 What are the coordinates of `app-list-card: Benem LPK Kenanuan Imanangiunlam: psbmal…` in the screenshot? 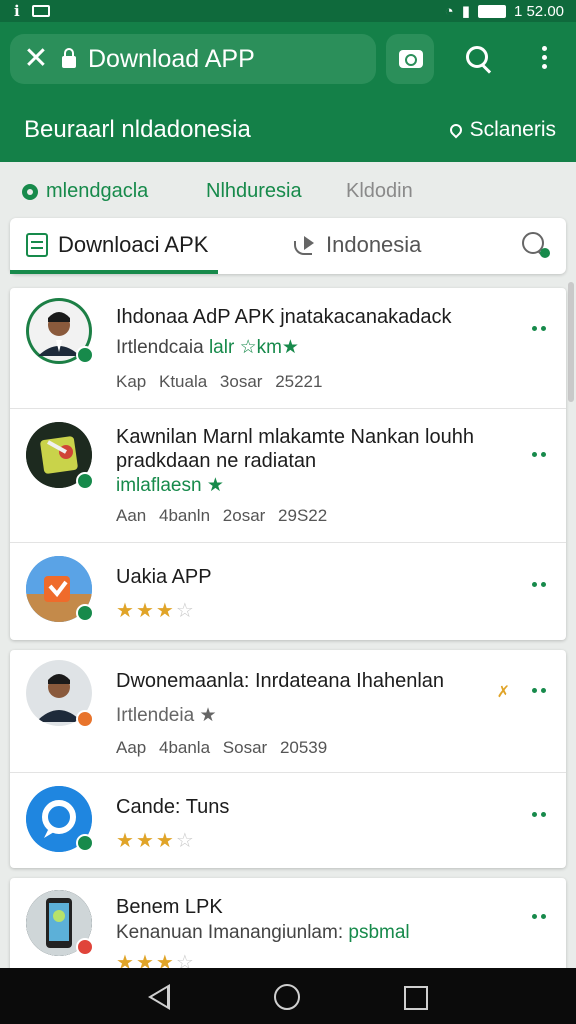 It's located at (288, 928).